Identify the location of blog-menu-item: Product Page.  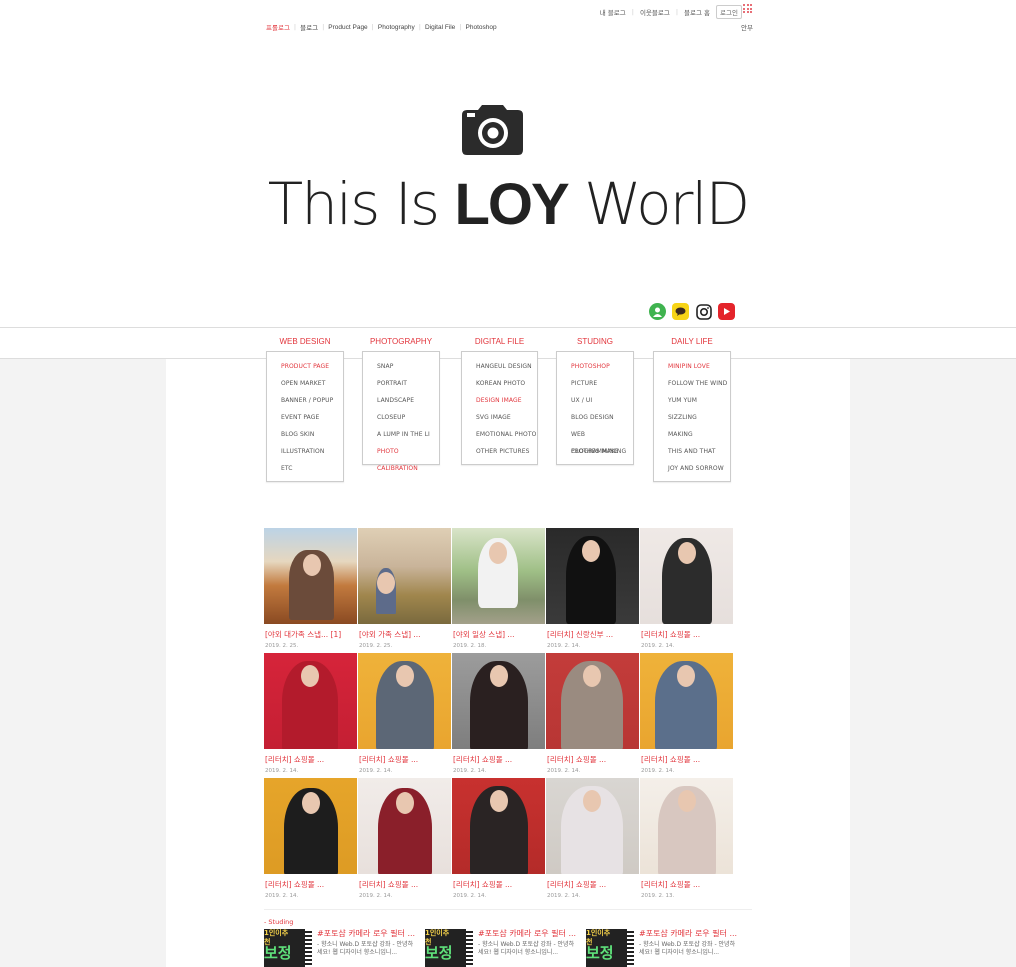
(347, 27).